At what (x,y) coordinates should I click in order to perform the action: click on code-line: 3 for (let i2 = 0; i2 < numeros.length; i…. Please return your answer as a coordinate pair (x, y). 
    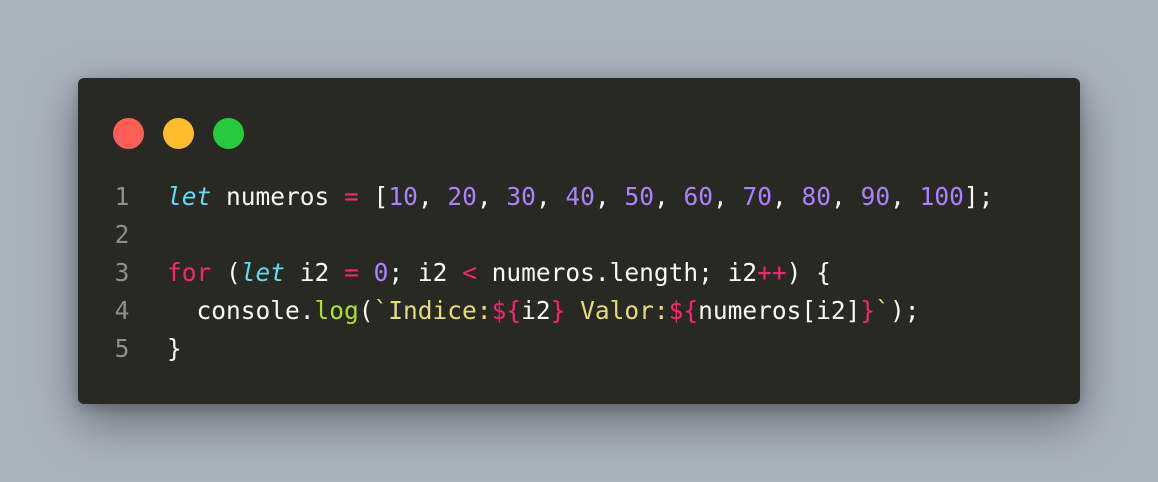
    Looking at the image, I should click on (579, 273).